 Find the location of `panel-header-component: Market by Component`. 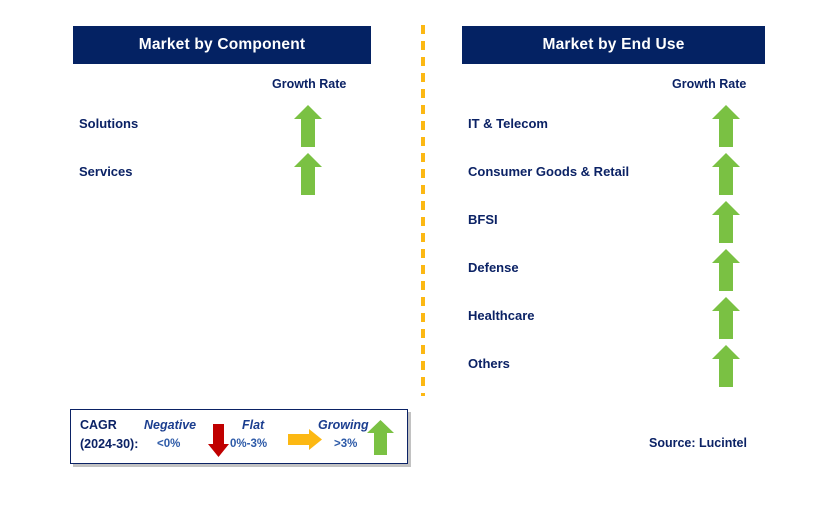

panel-header-component: Market by Component is located at coordinates (222, 45).